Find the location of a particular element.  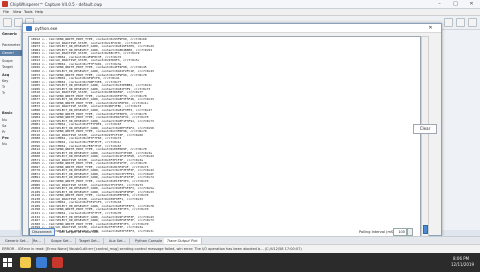

app-logo-icon is located at coordinates (5, 4).